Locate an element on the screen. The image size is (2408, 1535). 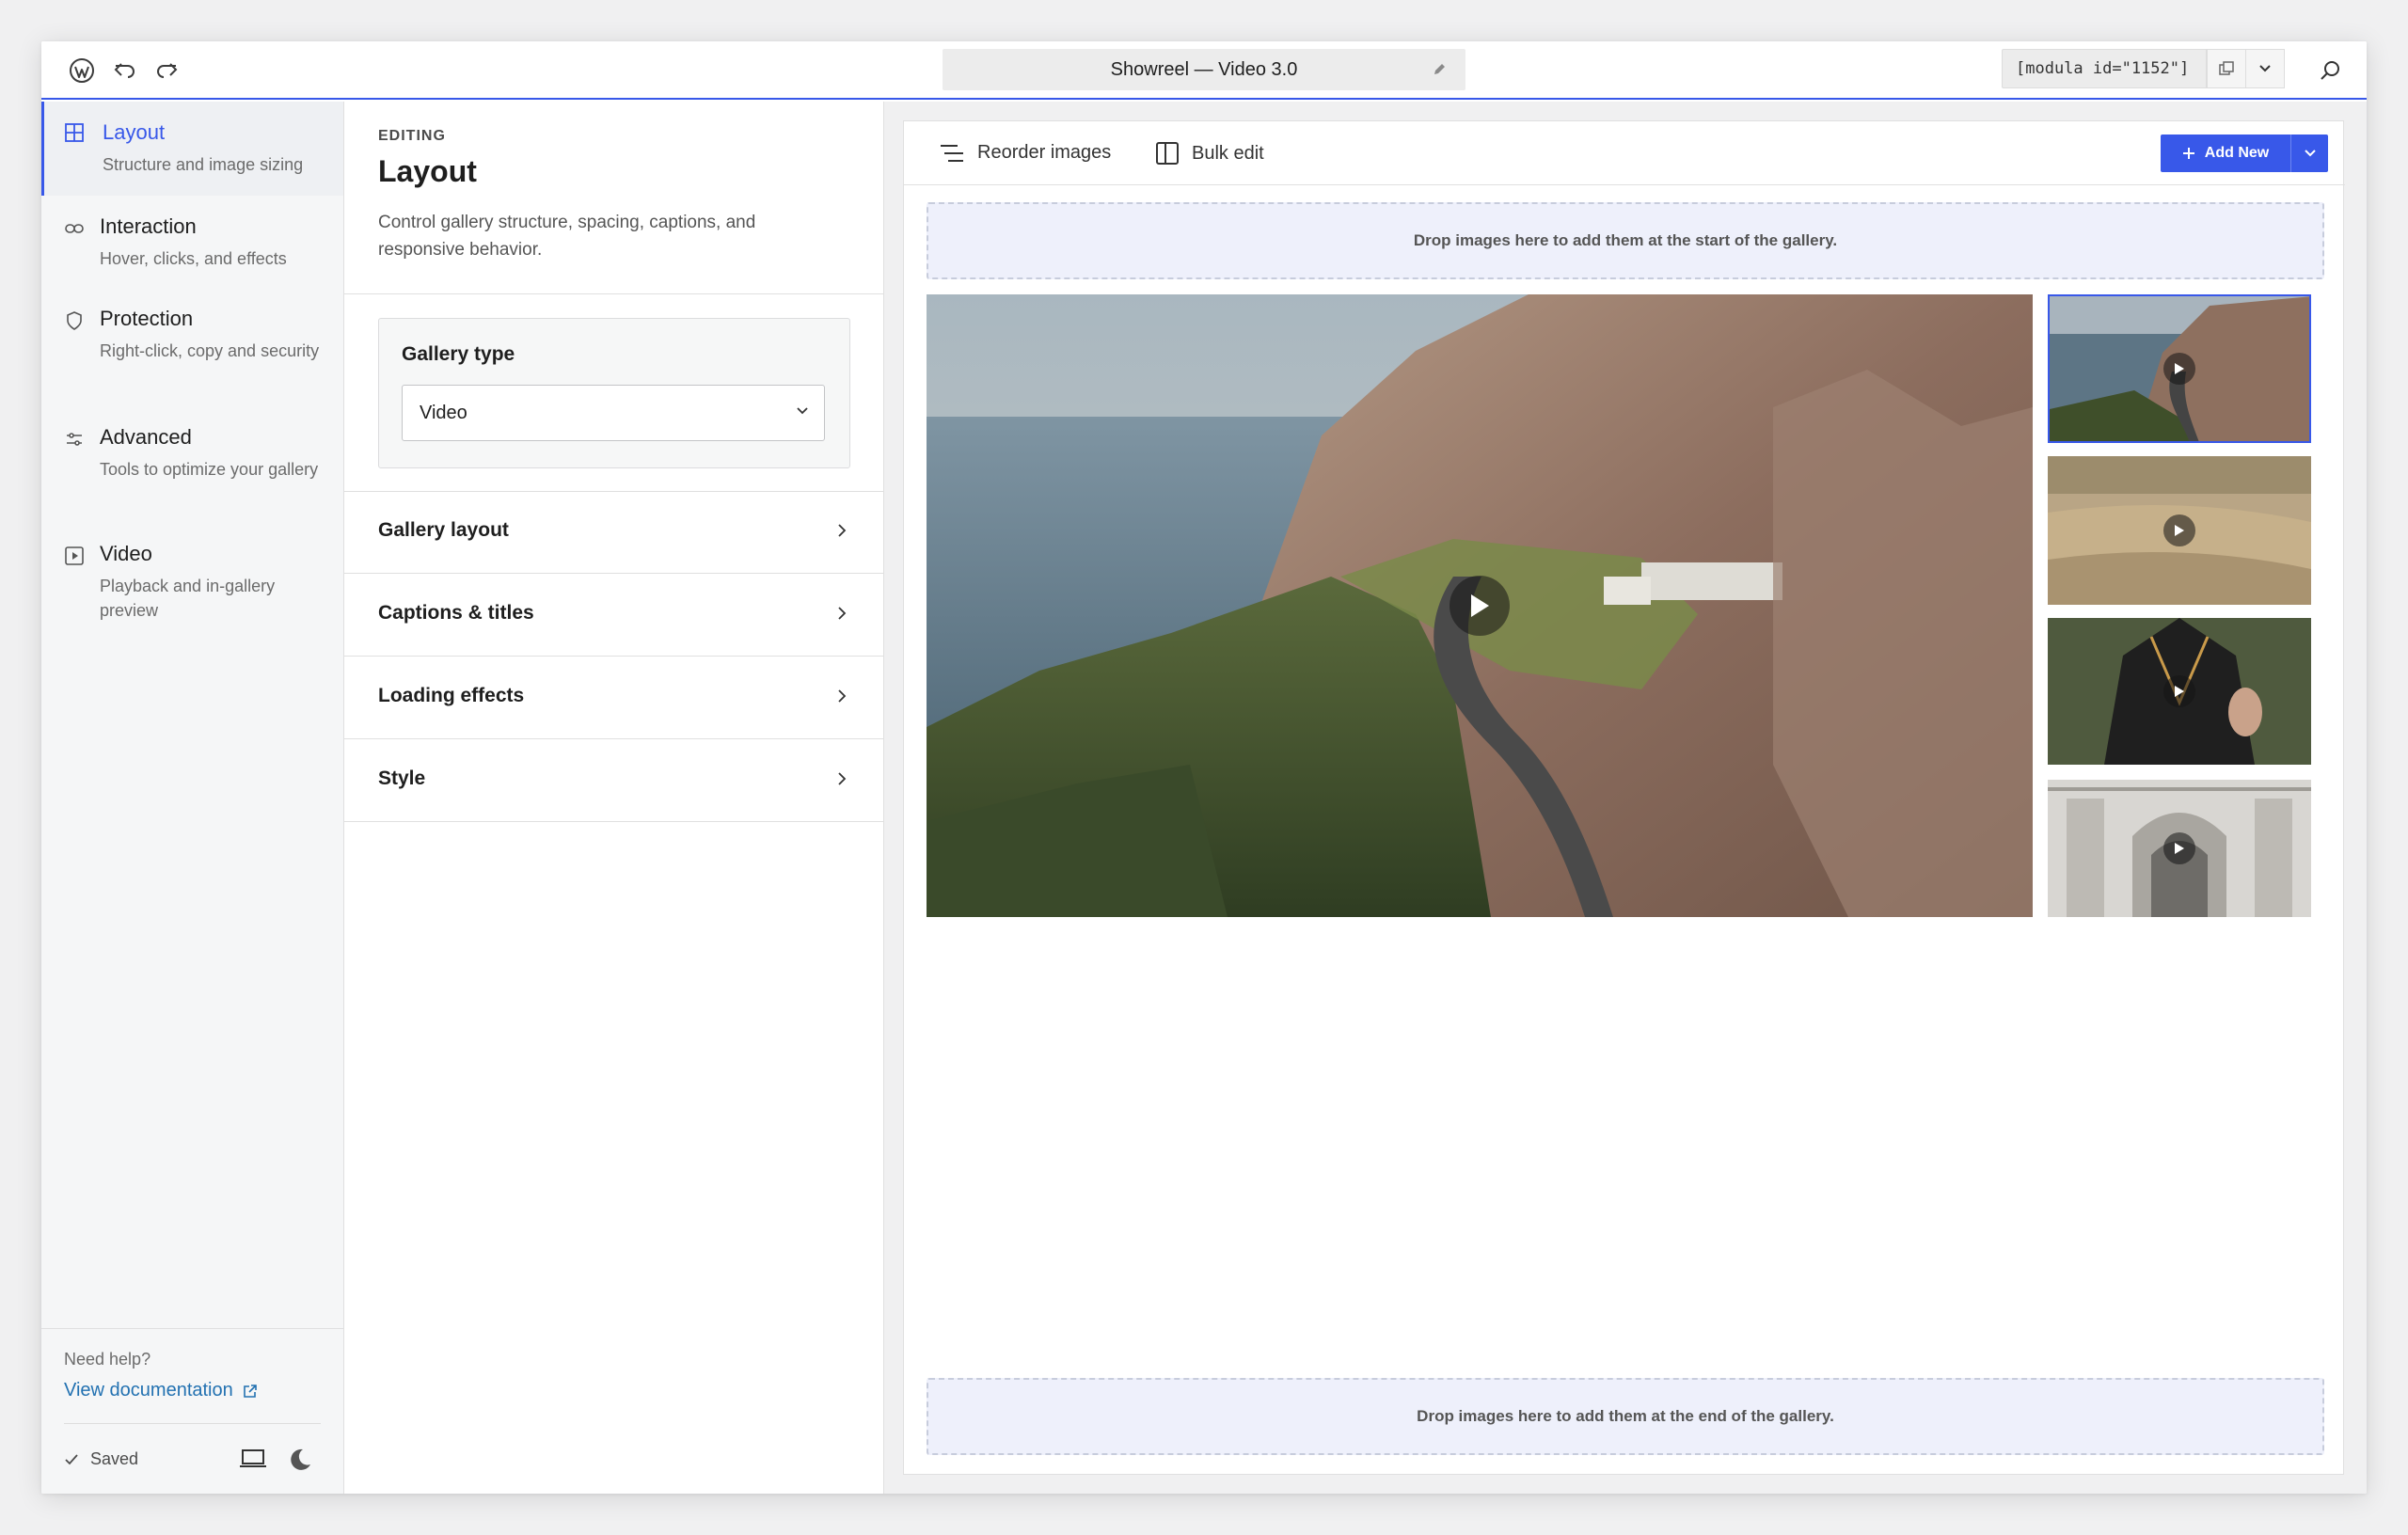
gallery-type-select: Video is located at coordinates (614, 413).